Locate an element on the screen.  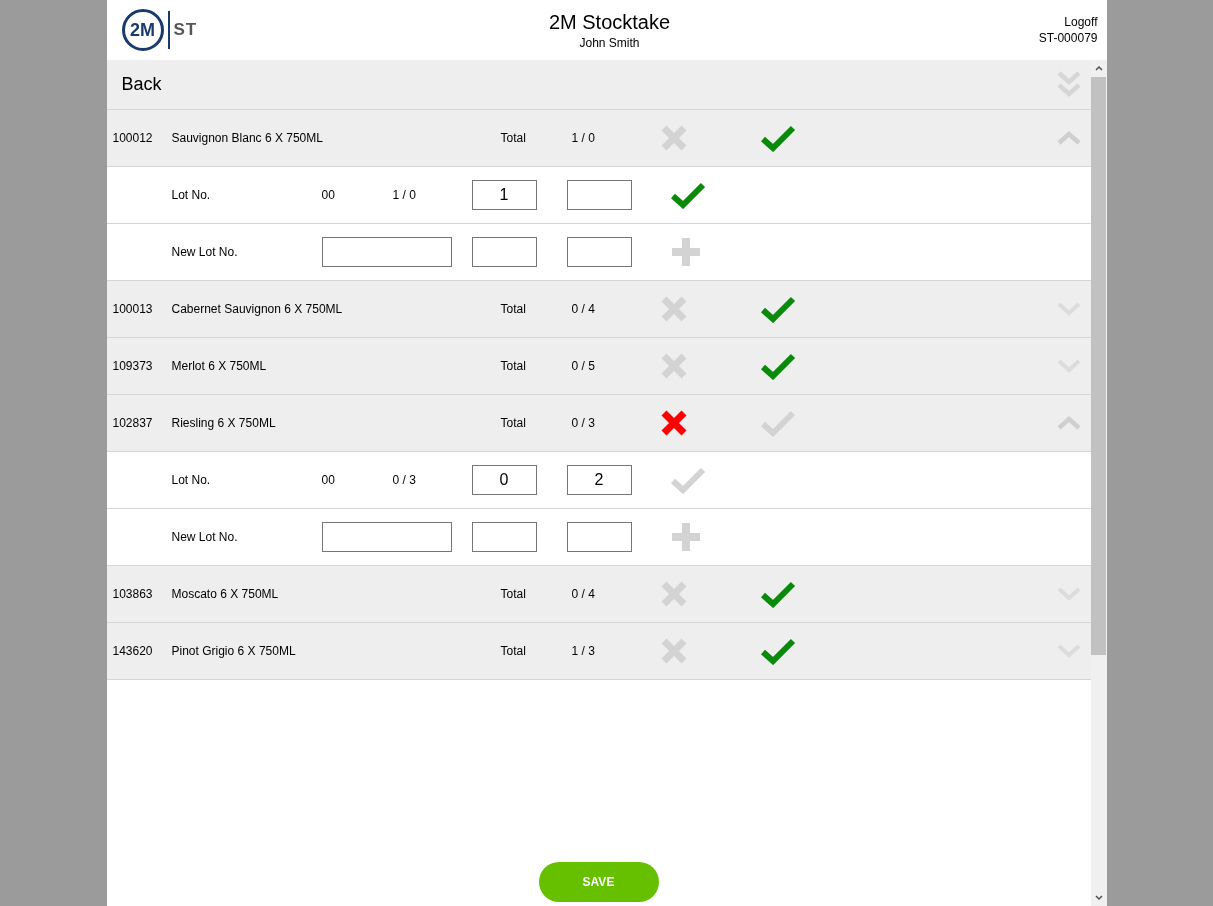
product-row: 100012 Sauvignon Blanc 6 X 750ML Total 1 / 0 is located at coordinates (598, 138).